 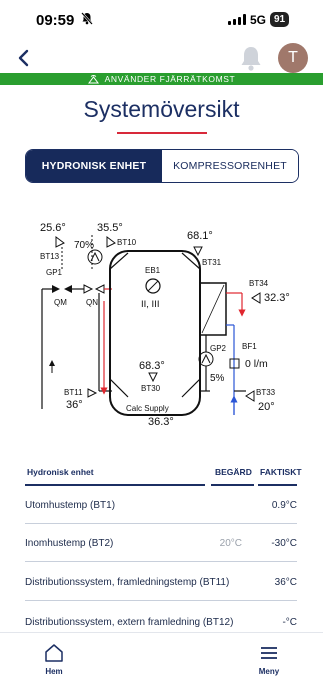 I want to click on remote-access-banner: ANVÄNDER FJÄRRÄTKOMST, so click(x=161, y=79).